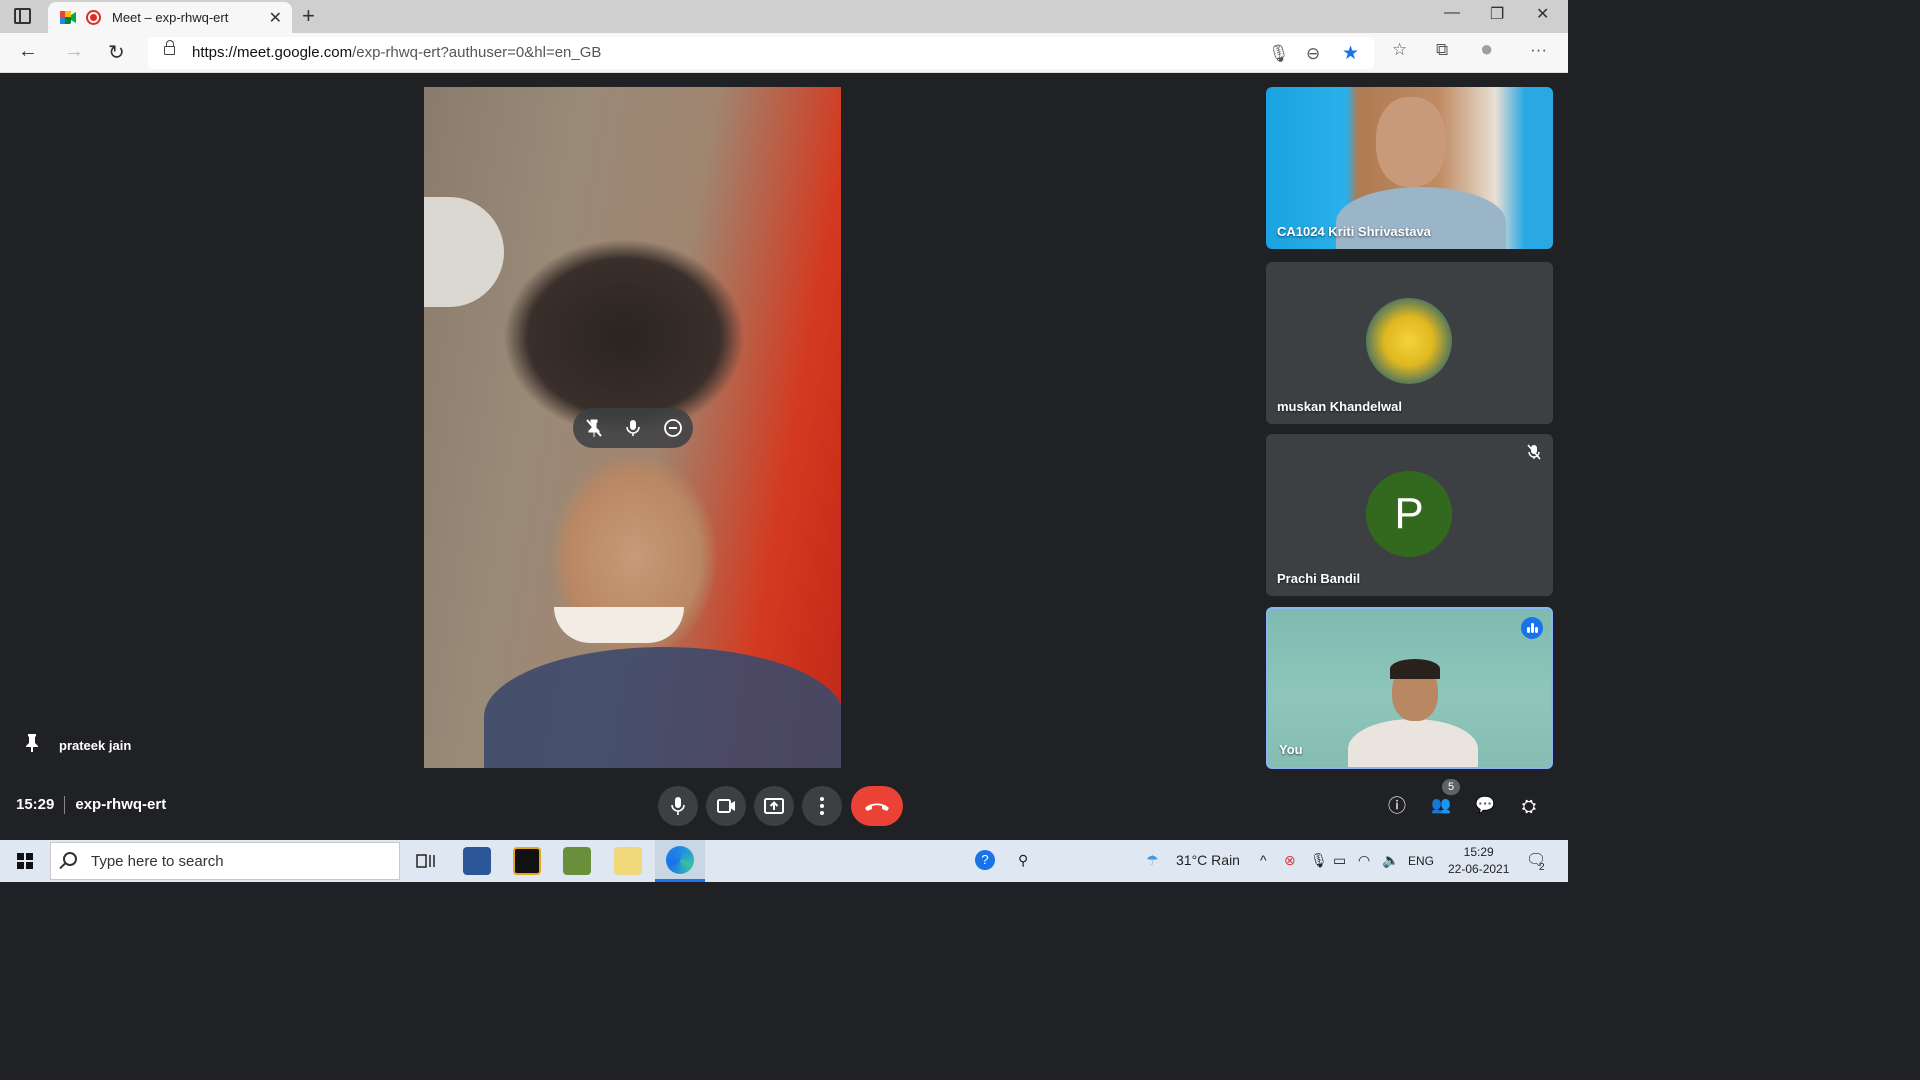 The image size is (1920, 1080). I want to click on volume-icon: 🔈, so click(1390, 860).